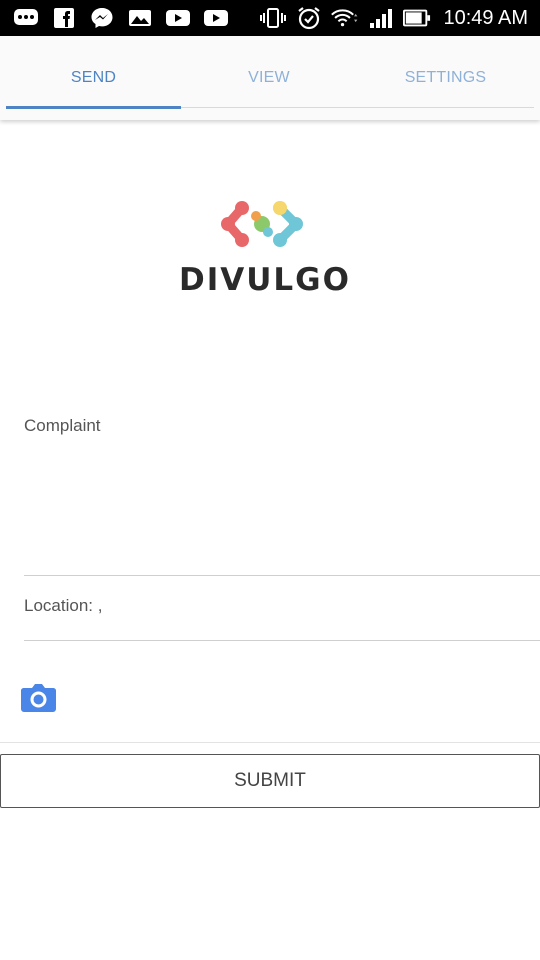 This screenshot has height=960, width=540. What do you see at coordinates (26, 18) in the screenshot?
I see `messaging-icon` at bounding box center [26, 18].